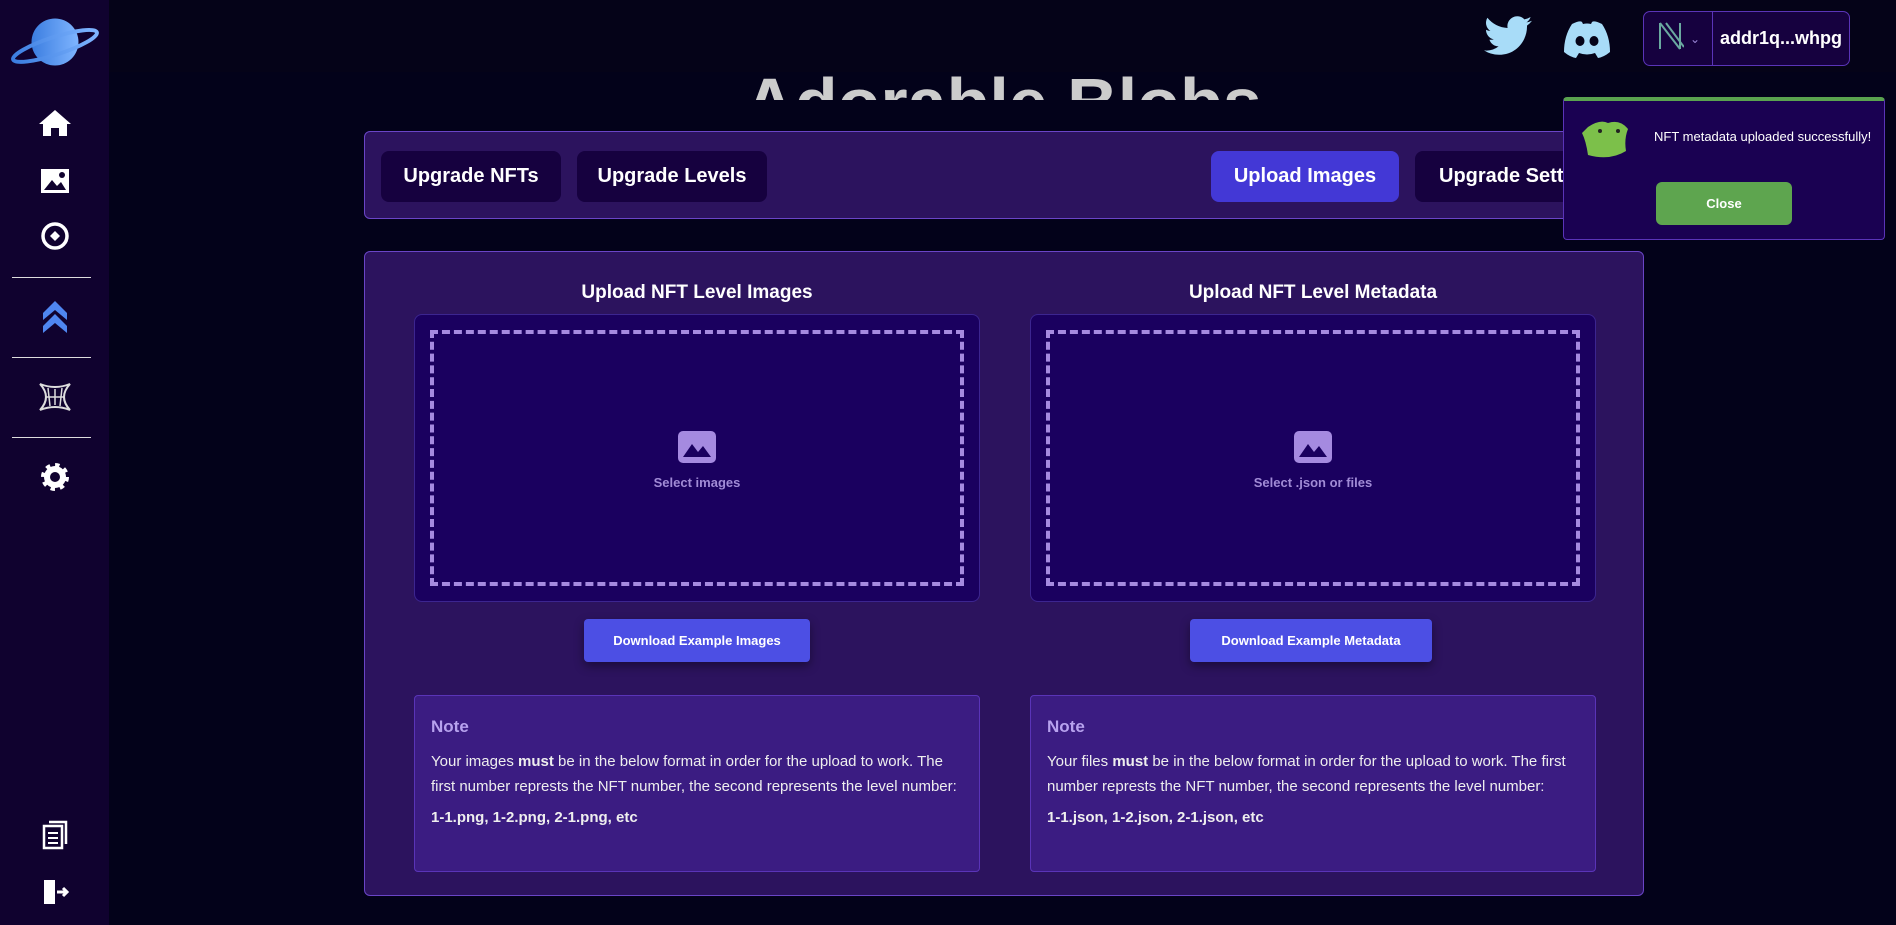 The width and height of the screenshot is (1896, 925). What do you see at coordinates (1155, 817) in the screenshot?
I see `note-example: 1-1.json, 1-2.json, 2-1.json, etc` at bounding box center [1155, 817].